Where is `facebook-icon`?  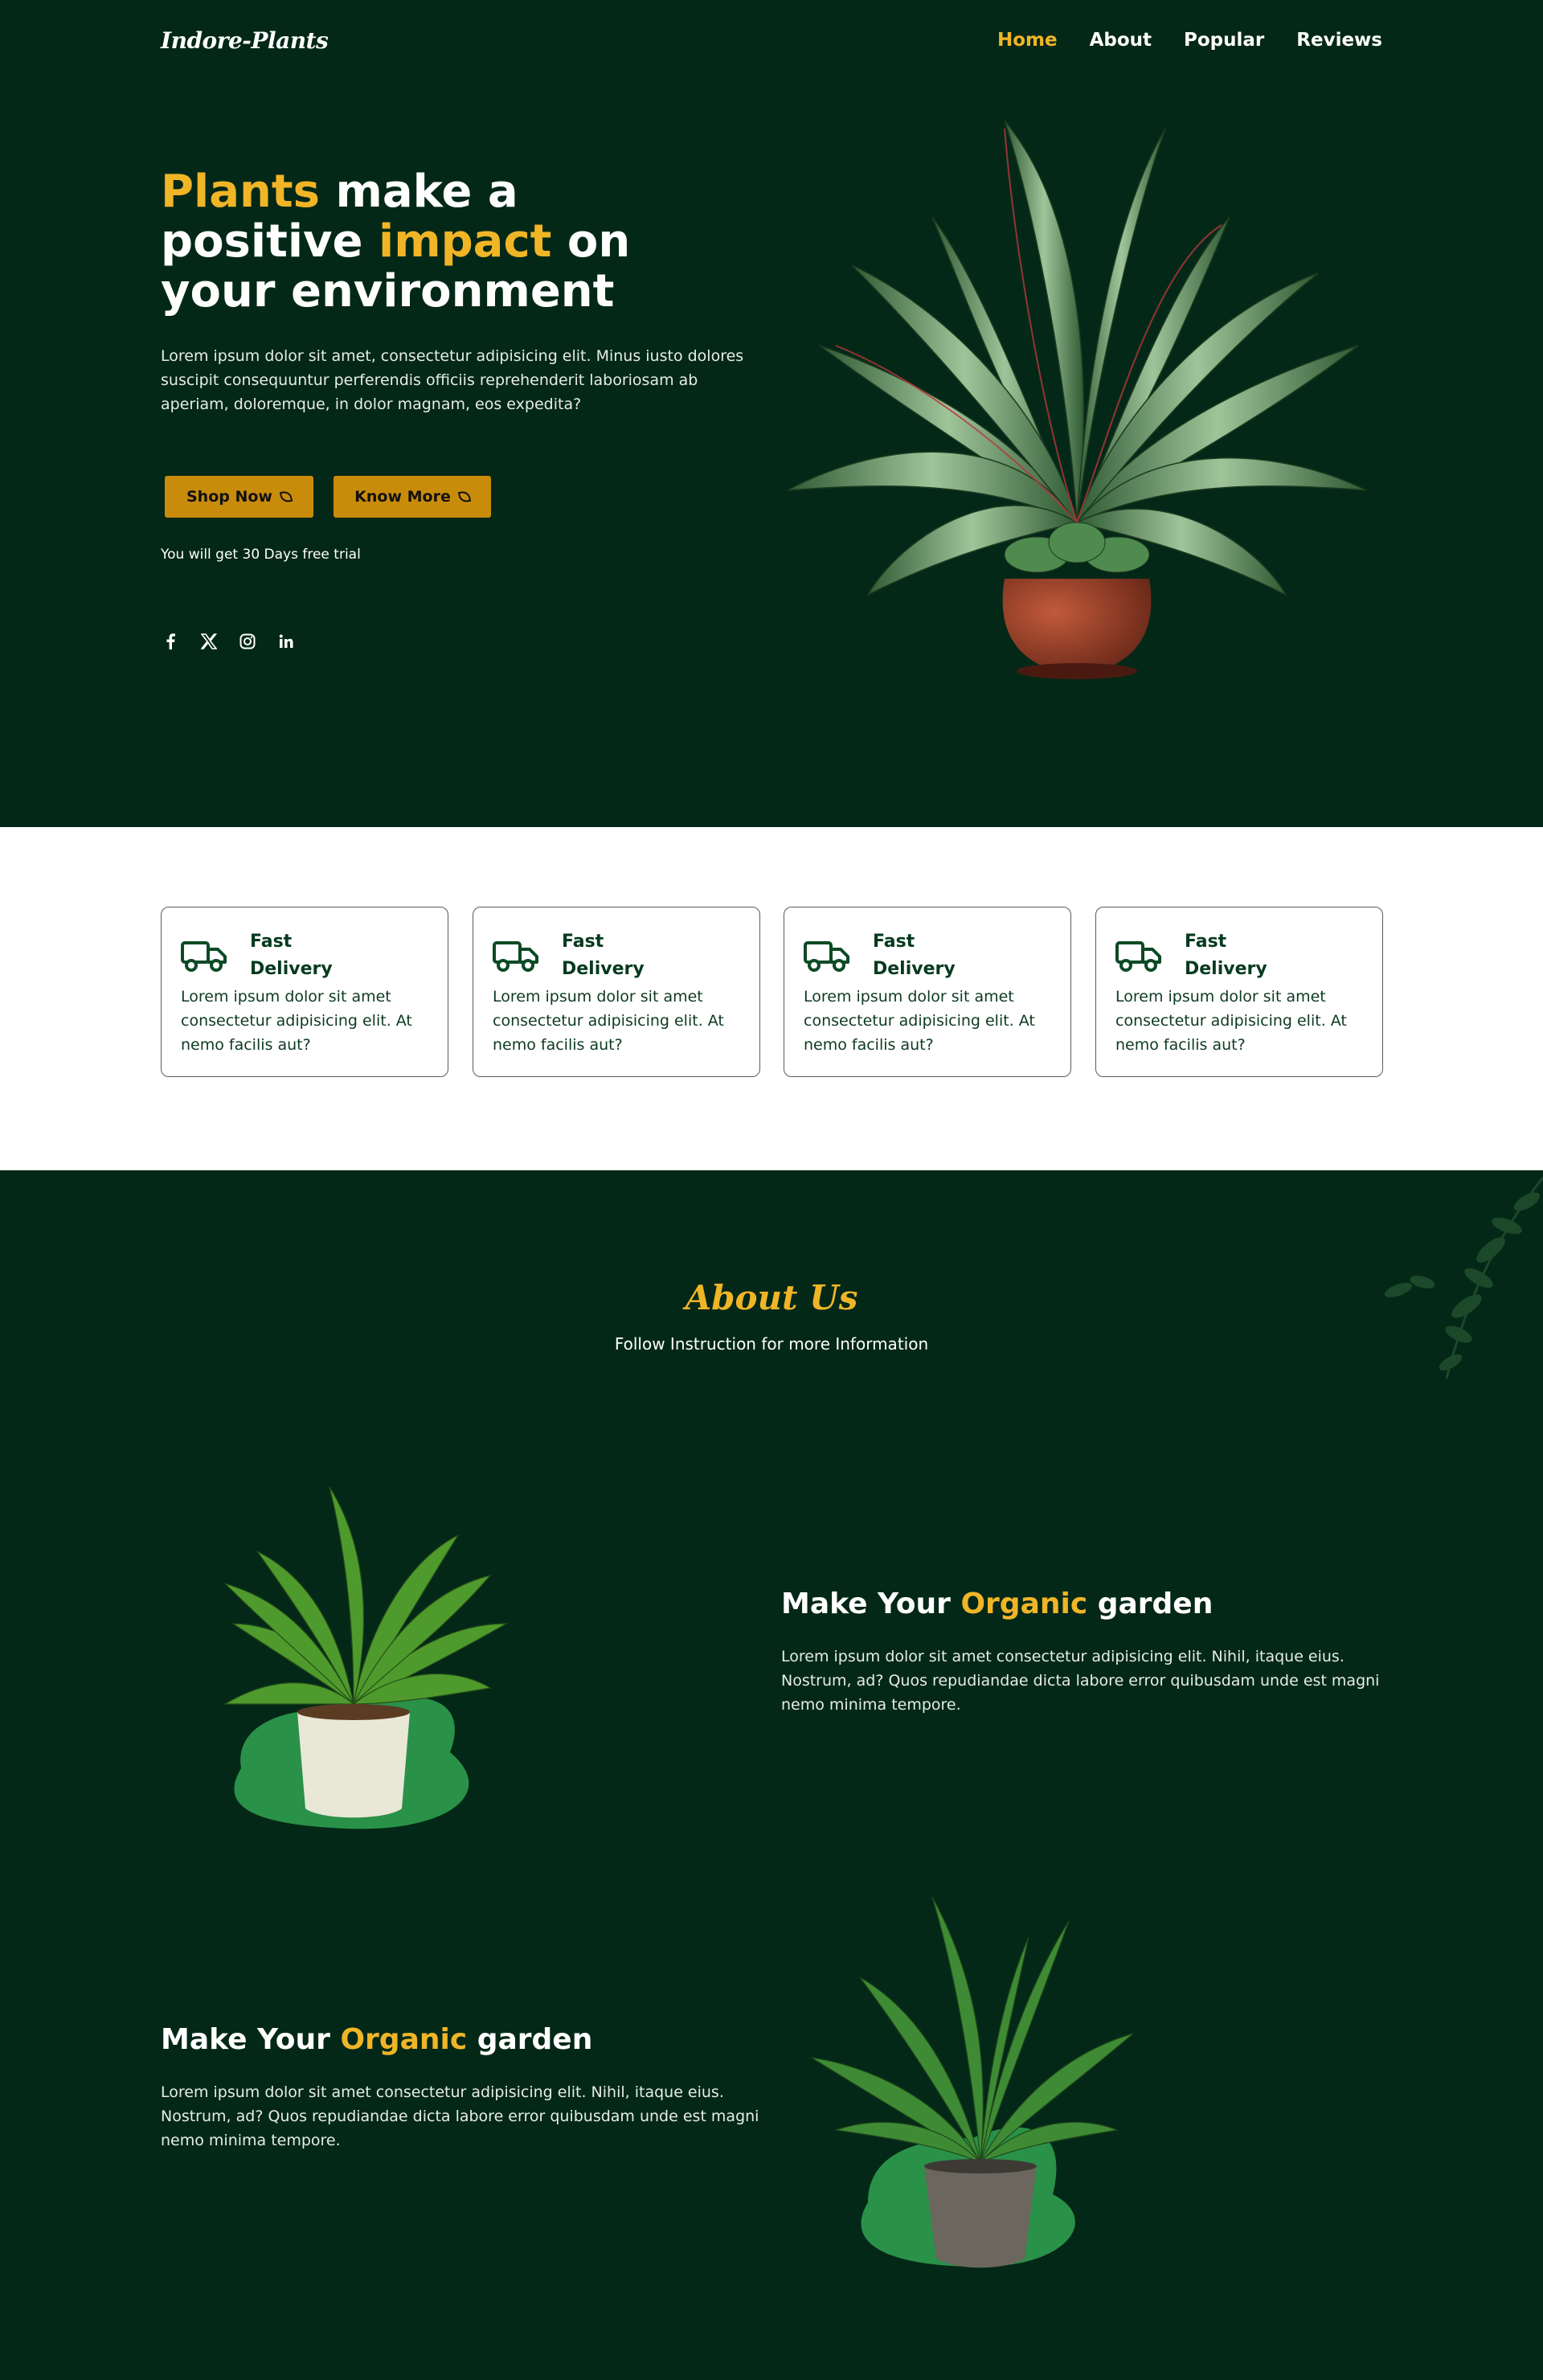
facebook-icon is located at coordinates (170, 642).